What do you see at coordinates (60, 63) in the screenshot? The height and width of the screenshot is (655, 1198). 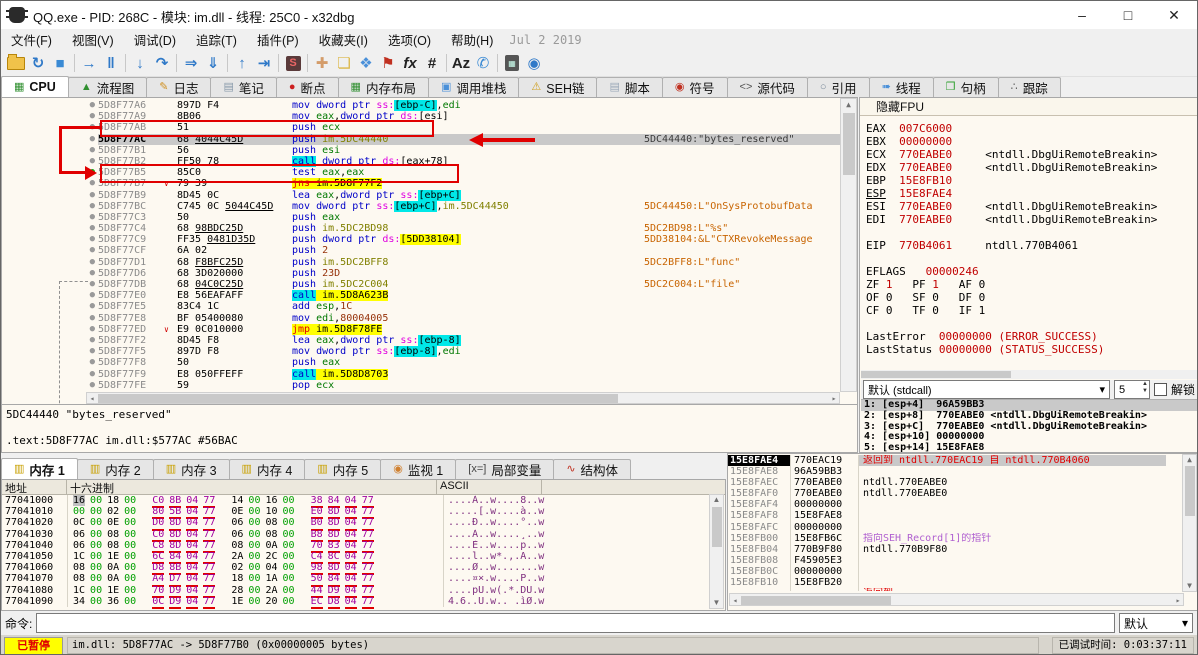 I see `stop-icon: ■` at bounding box center [60, 63].